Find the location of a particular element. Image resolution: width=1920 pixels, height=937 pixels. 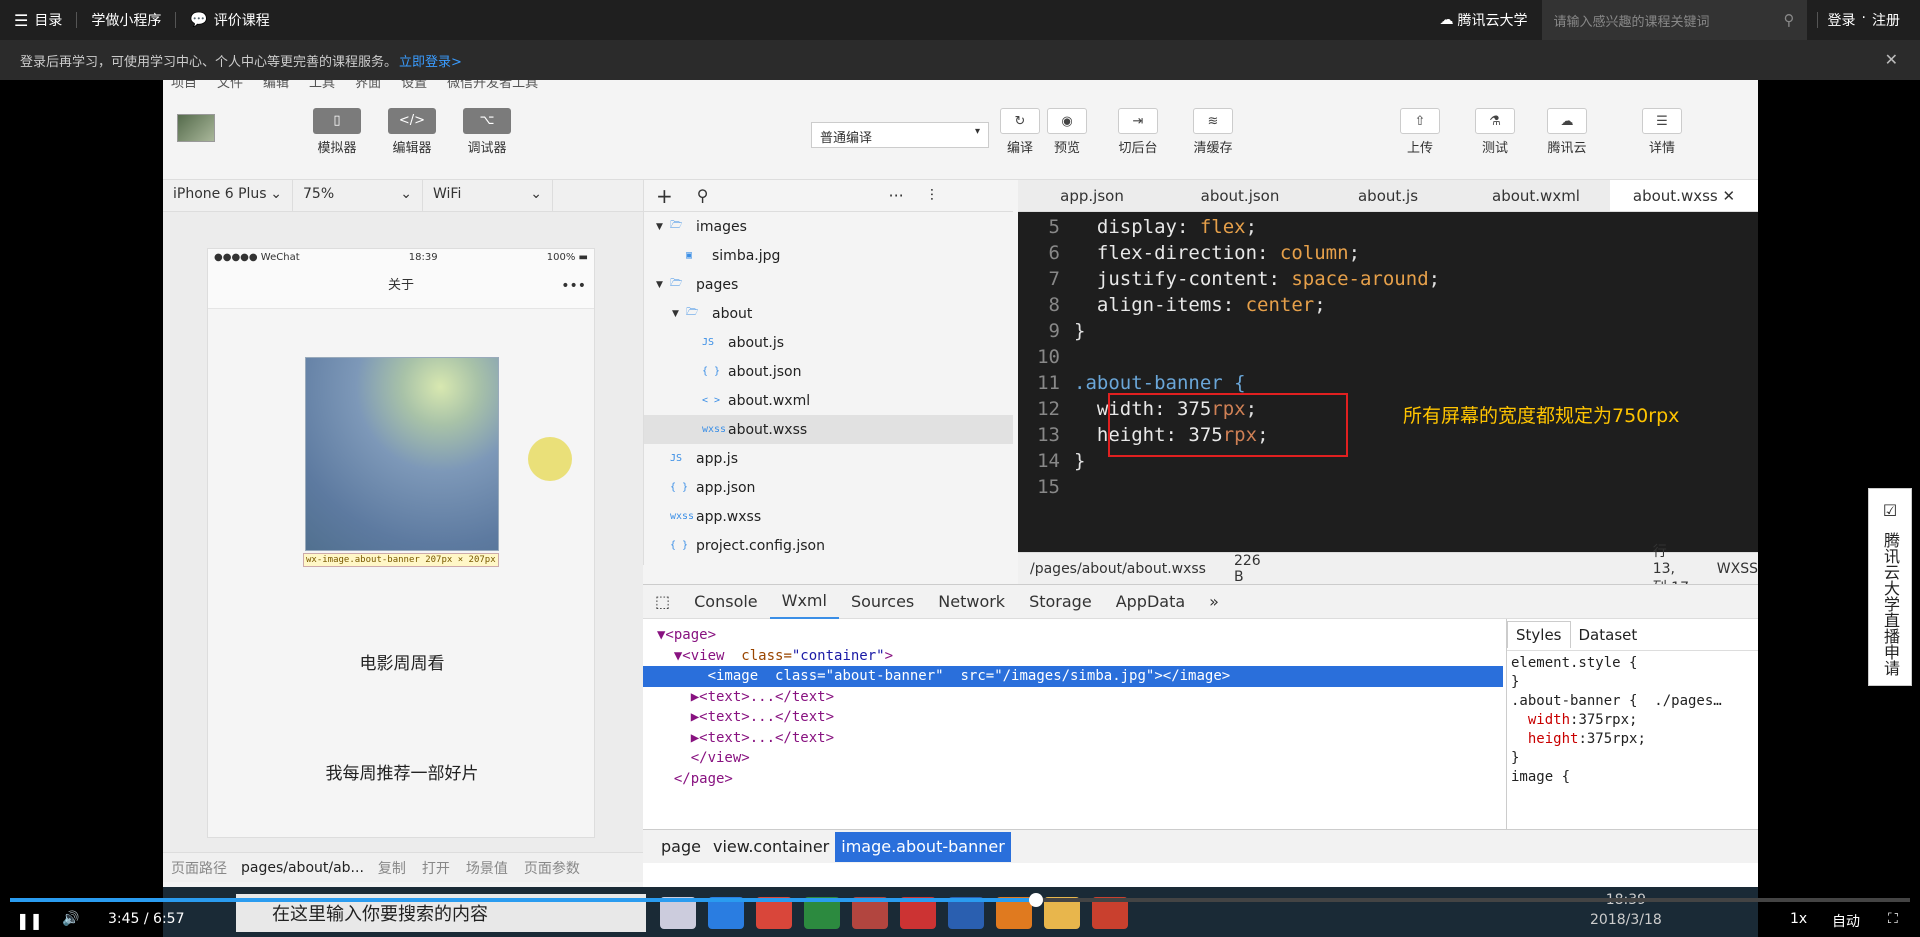

device-select: iPhone 6 Plus ⌄ is located at coordinates (228, 195).